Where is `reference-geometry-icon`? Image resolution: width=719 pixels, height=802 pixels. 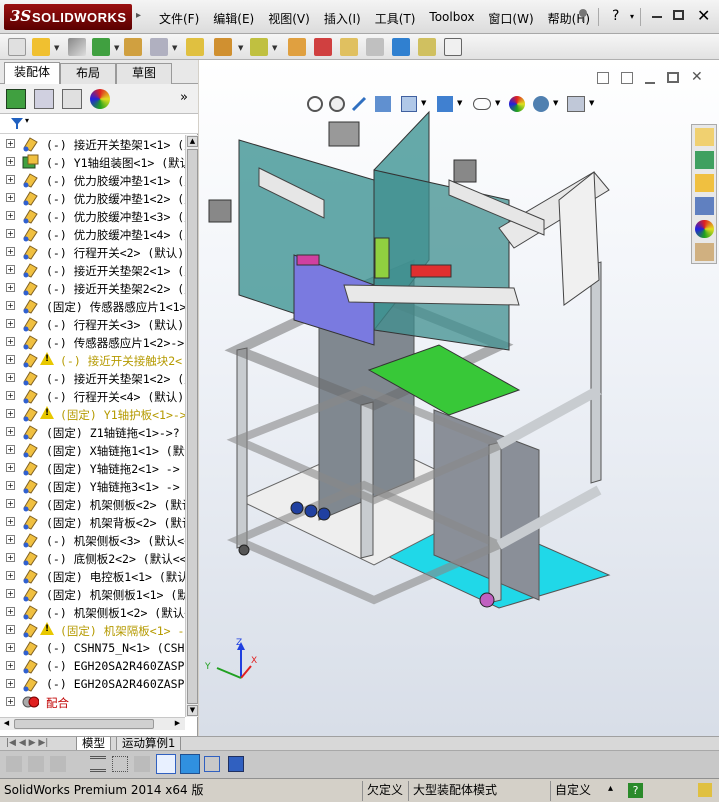
reference-geometry-icon is located at coordinates (259, 47).